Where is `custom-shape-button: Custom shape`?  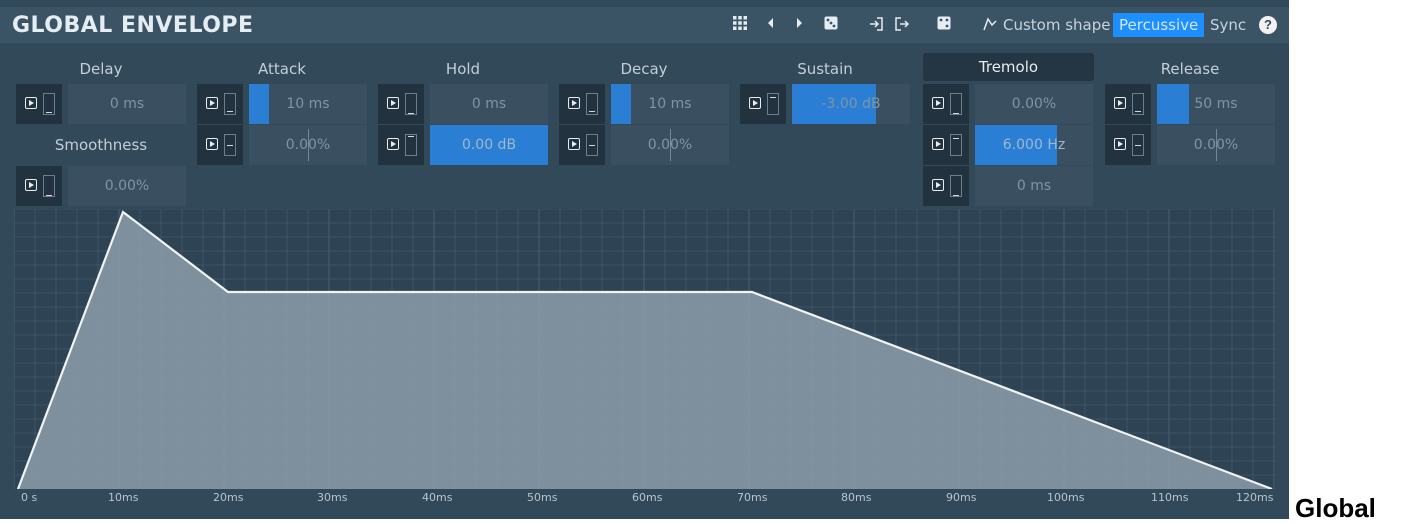 custom-shape-button: Custom shape is located at coordinates (1057, 25).